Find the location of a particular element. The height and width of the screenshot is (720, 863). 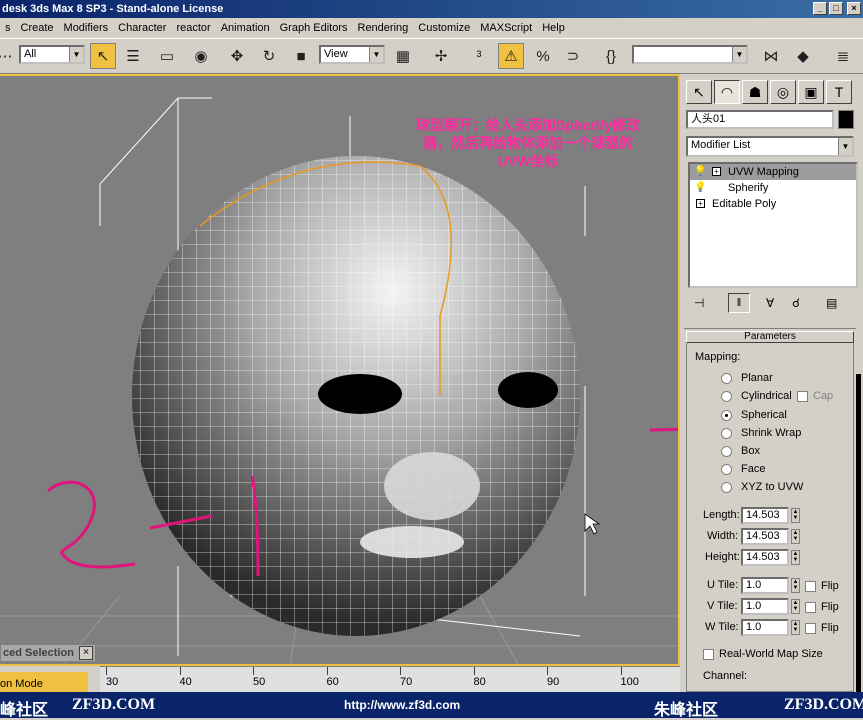

wtile-value: 1.0 is located at coordinates (754, 627).